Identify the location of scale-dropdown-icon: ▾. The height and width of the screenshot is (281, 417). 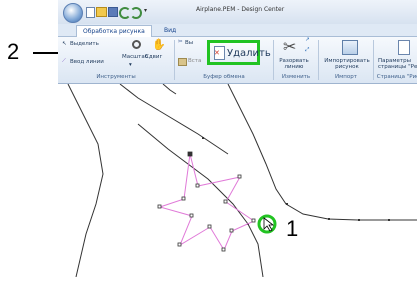
(130, 65).